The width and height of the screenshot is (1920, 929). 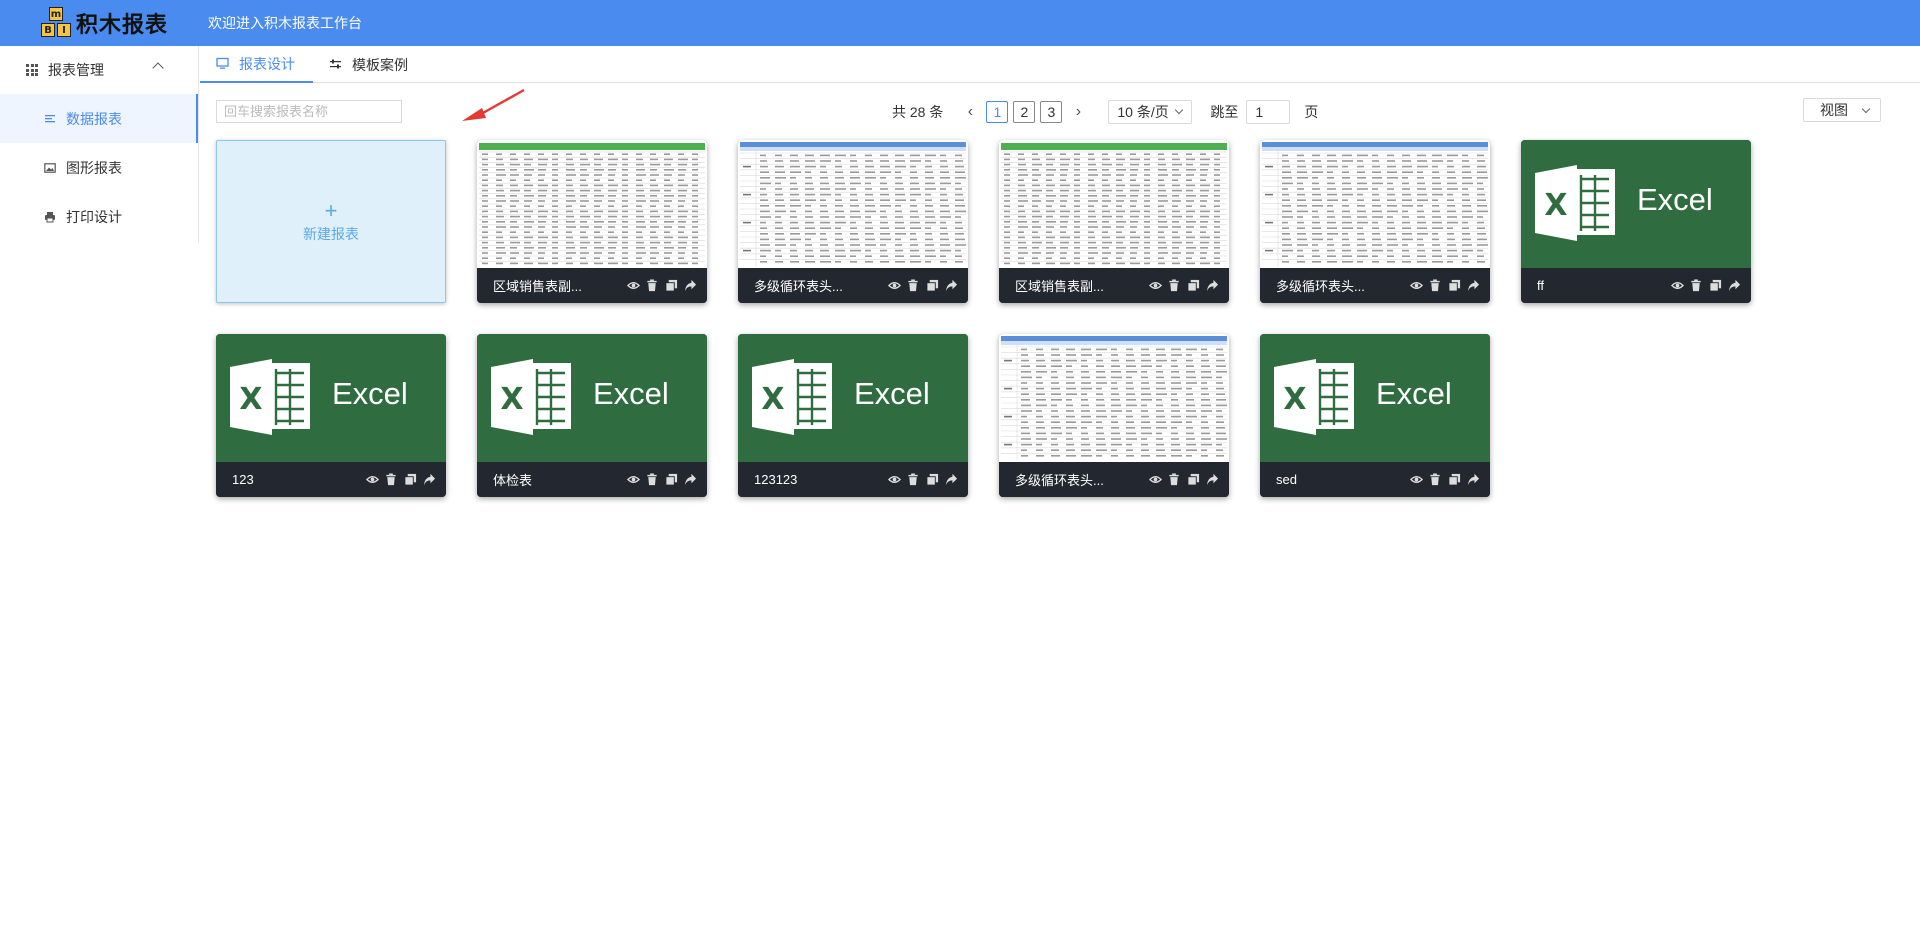 I want to click on jump-page-input: 1, so click(x=1268, y=112).